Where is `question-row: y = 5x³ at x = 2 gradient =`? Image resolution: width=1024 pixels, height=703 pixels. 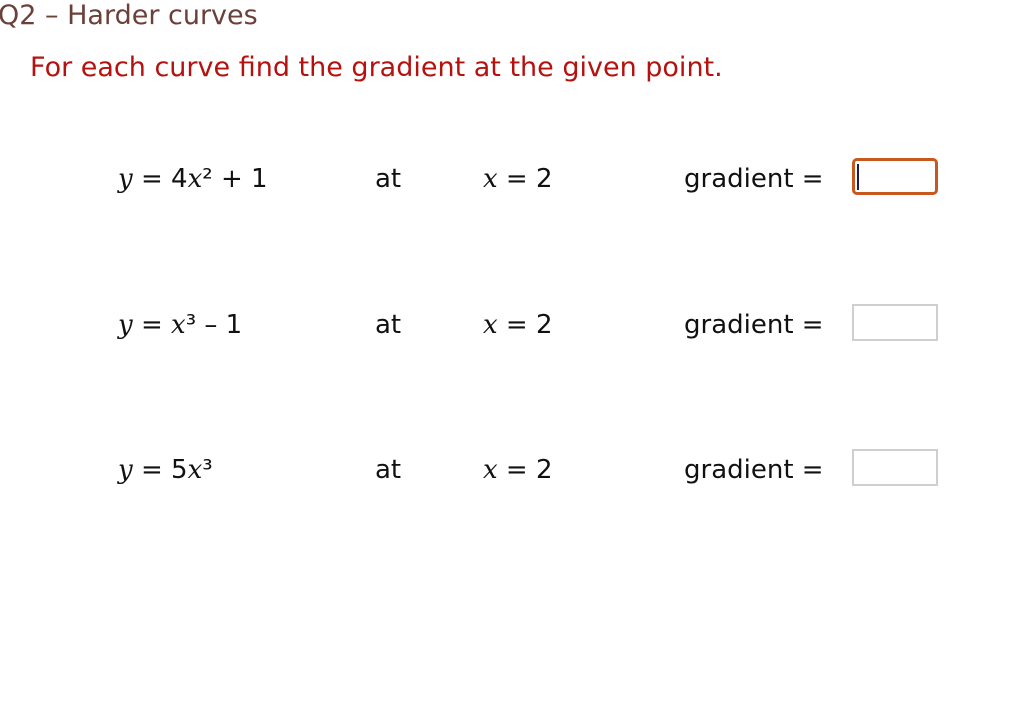 question-row: y = 5x³ at x = 2 gradient = is located at coordinates (512, 471).